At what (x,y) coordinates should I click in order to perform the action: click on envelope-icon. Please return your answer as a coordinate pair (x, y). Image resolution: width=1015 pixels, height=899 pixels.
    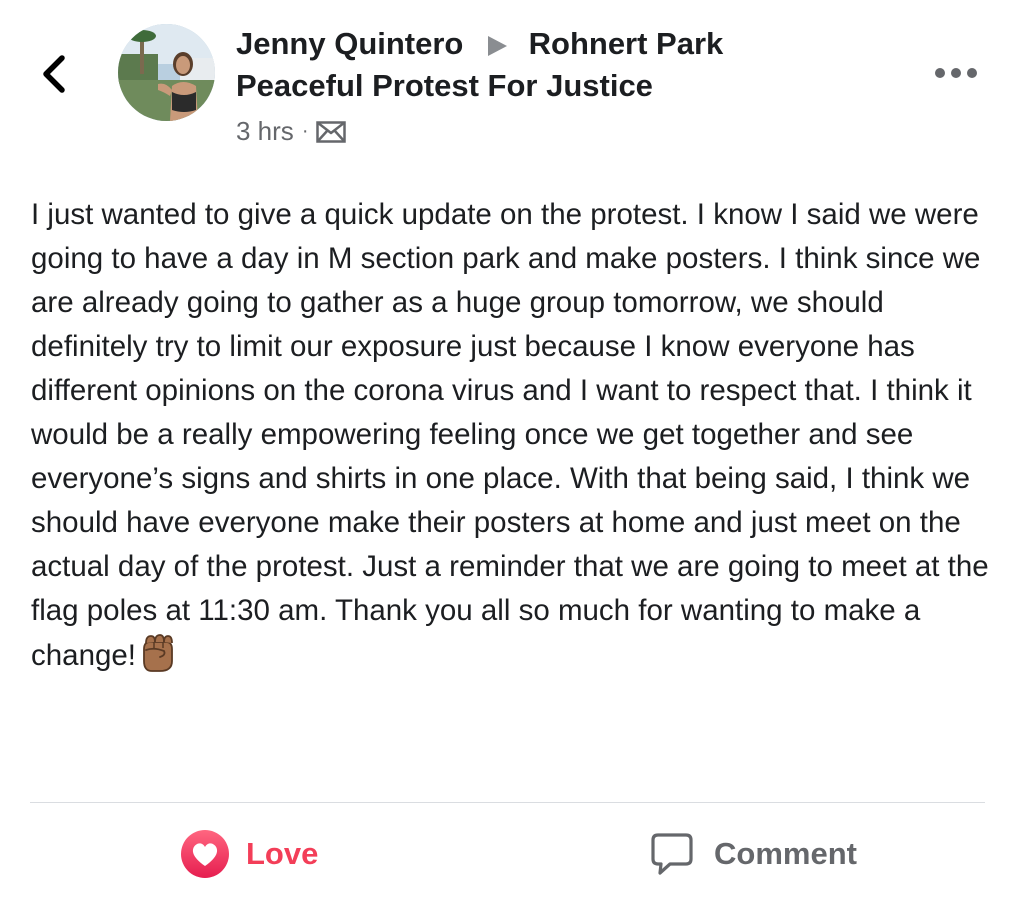
    Looking at the image, I should click on (331, 131).